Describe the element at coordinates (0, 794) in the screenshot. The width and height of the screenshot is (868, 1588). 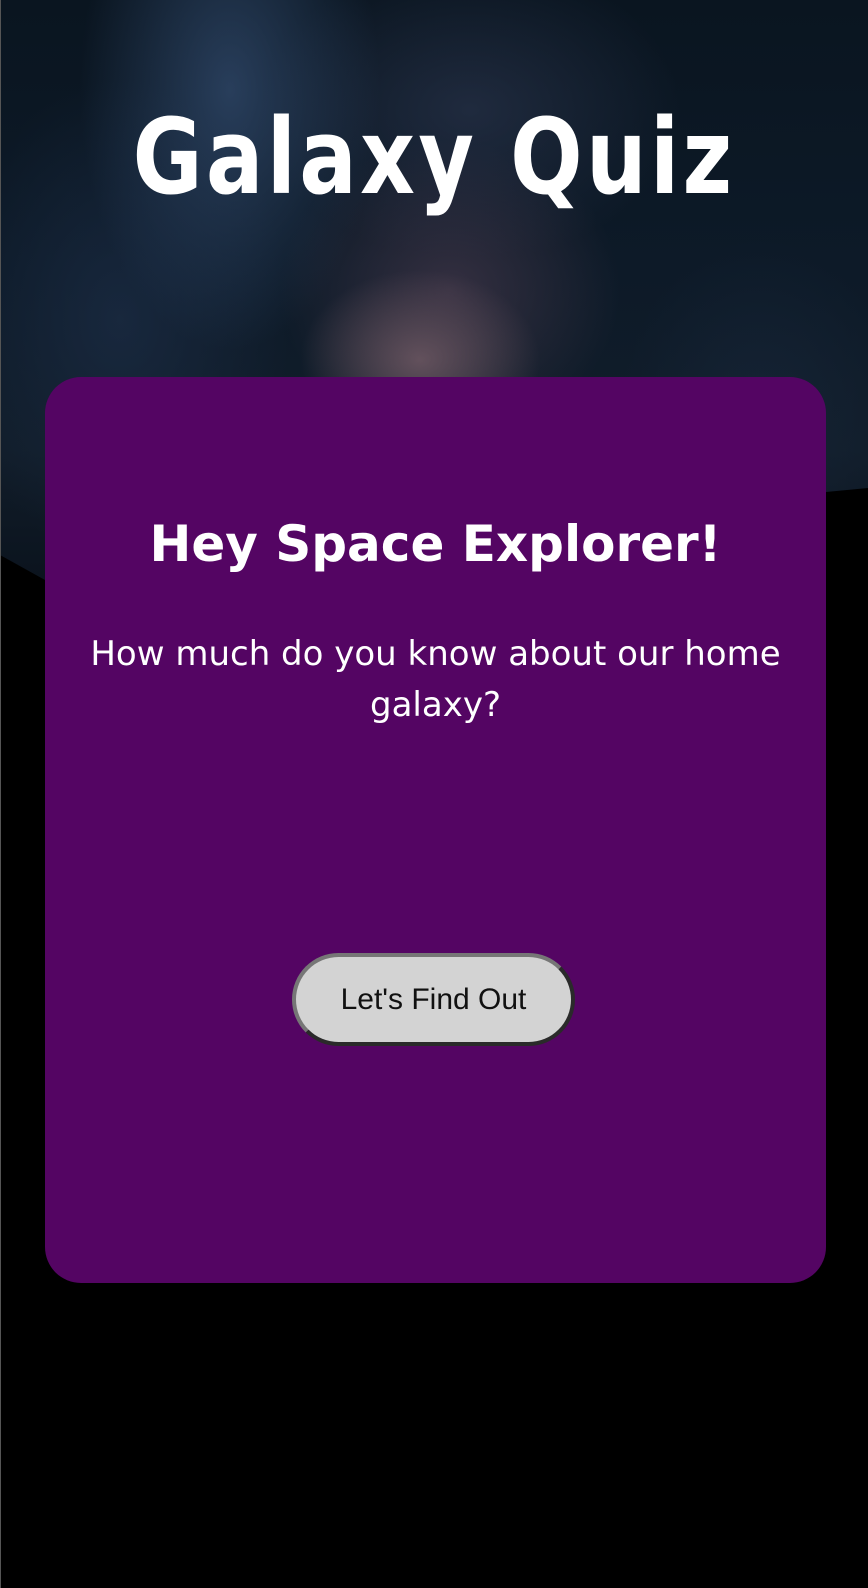
I see `left-edge-divider` at that location.